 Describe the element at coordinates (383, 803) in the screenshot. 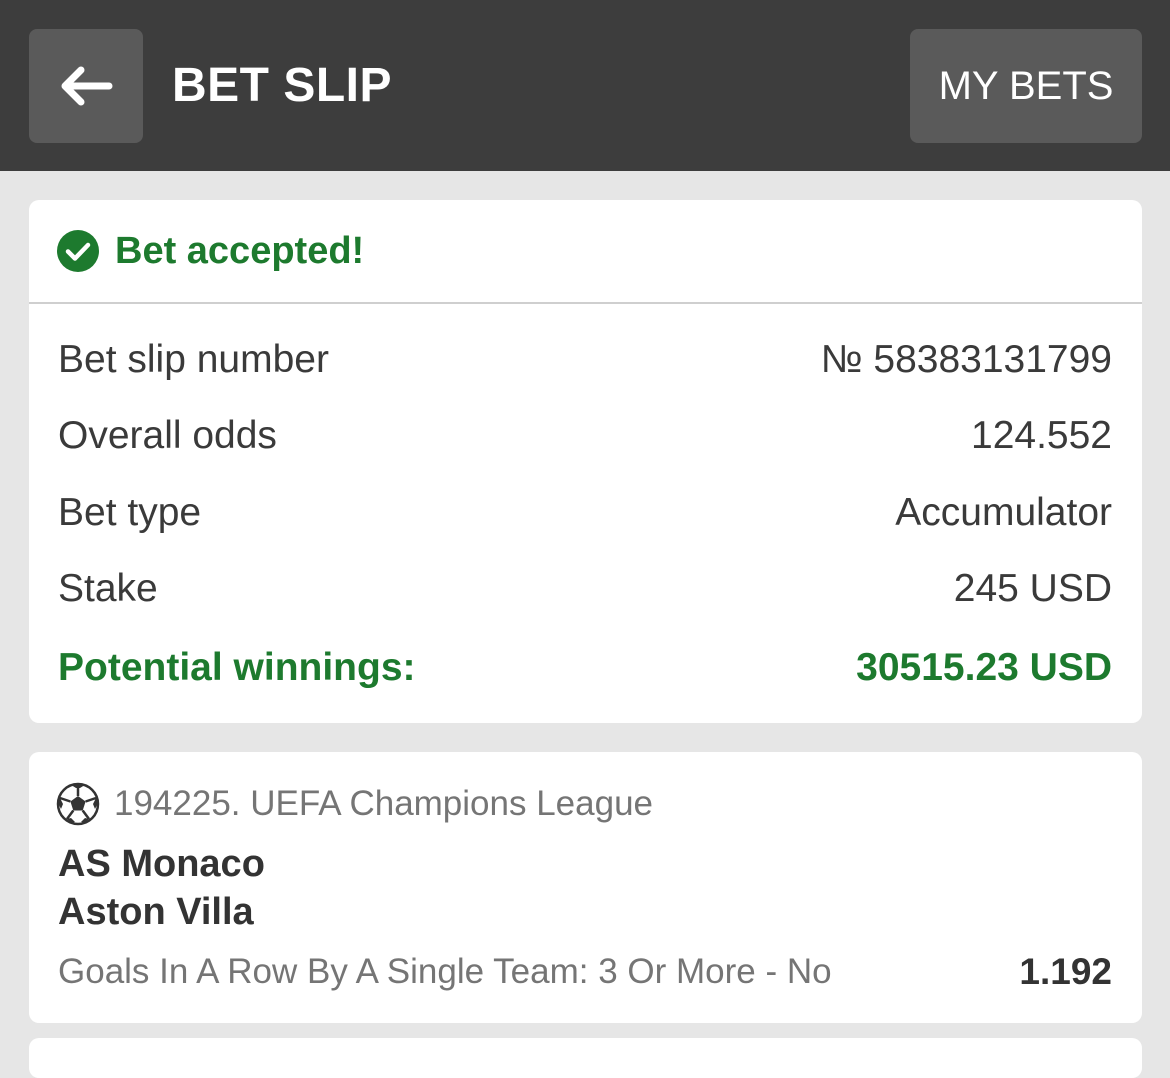

I see `league-name: 194225. UEFA Champions League` at that location.